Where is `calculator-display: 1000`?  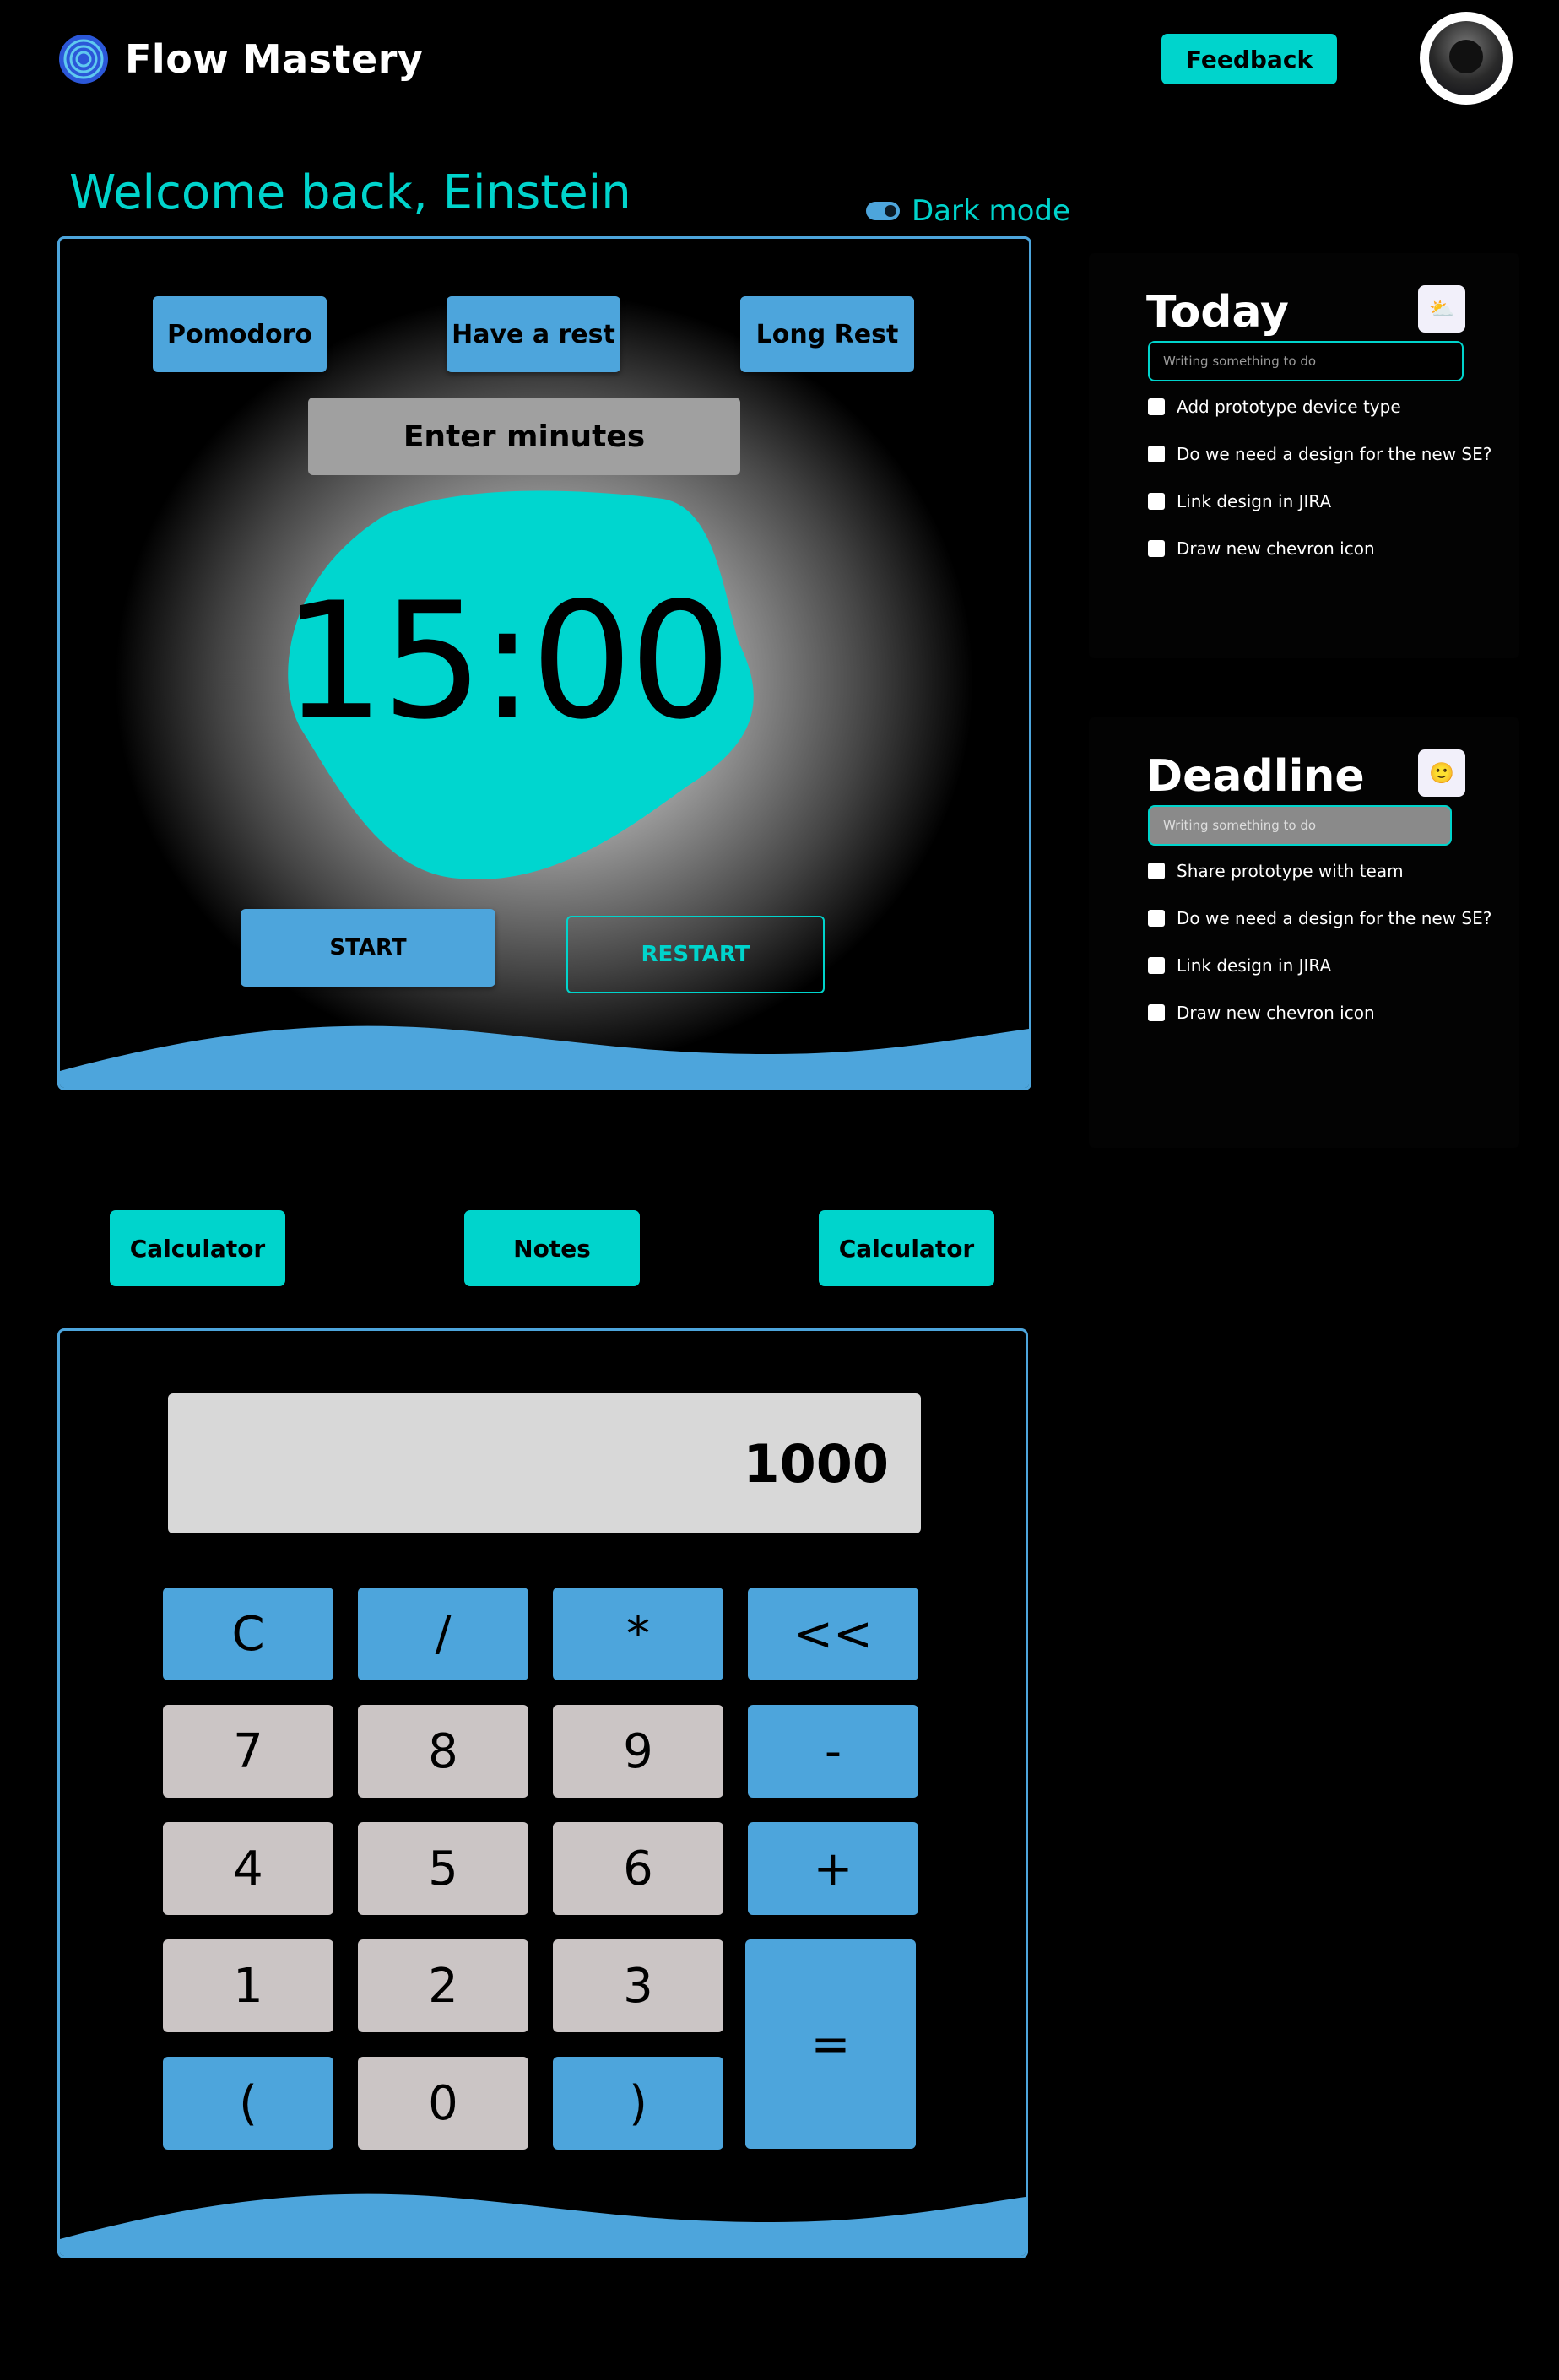 calculator-display: 1000 is located at coordinates (544, 1463).